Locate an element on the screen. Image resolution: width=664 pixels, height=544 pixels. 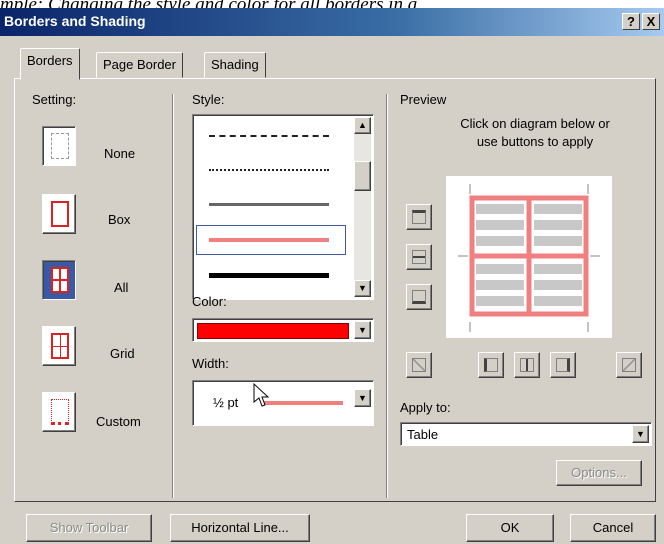
diagonal-up-button is located at coordinates (629, 365).